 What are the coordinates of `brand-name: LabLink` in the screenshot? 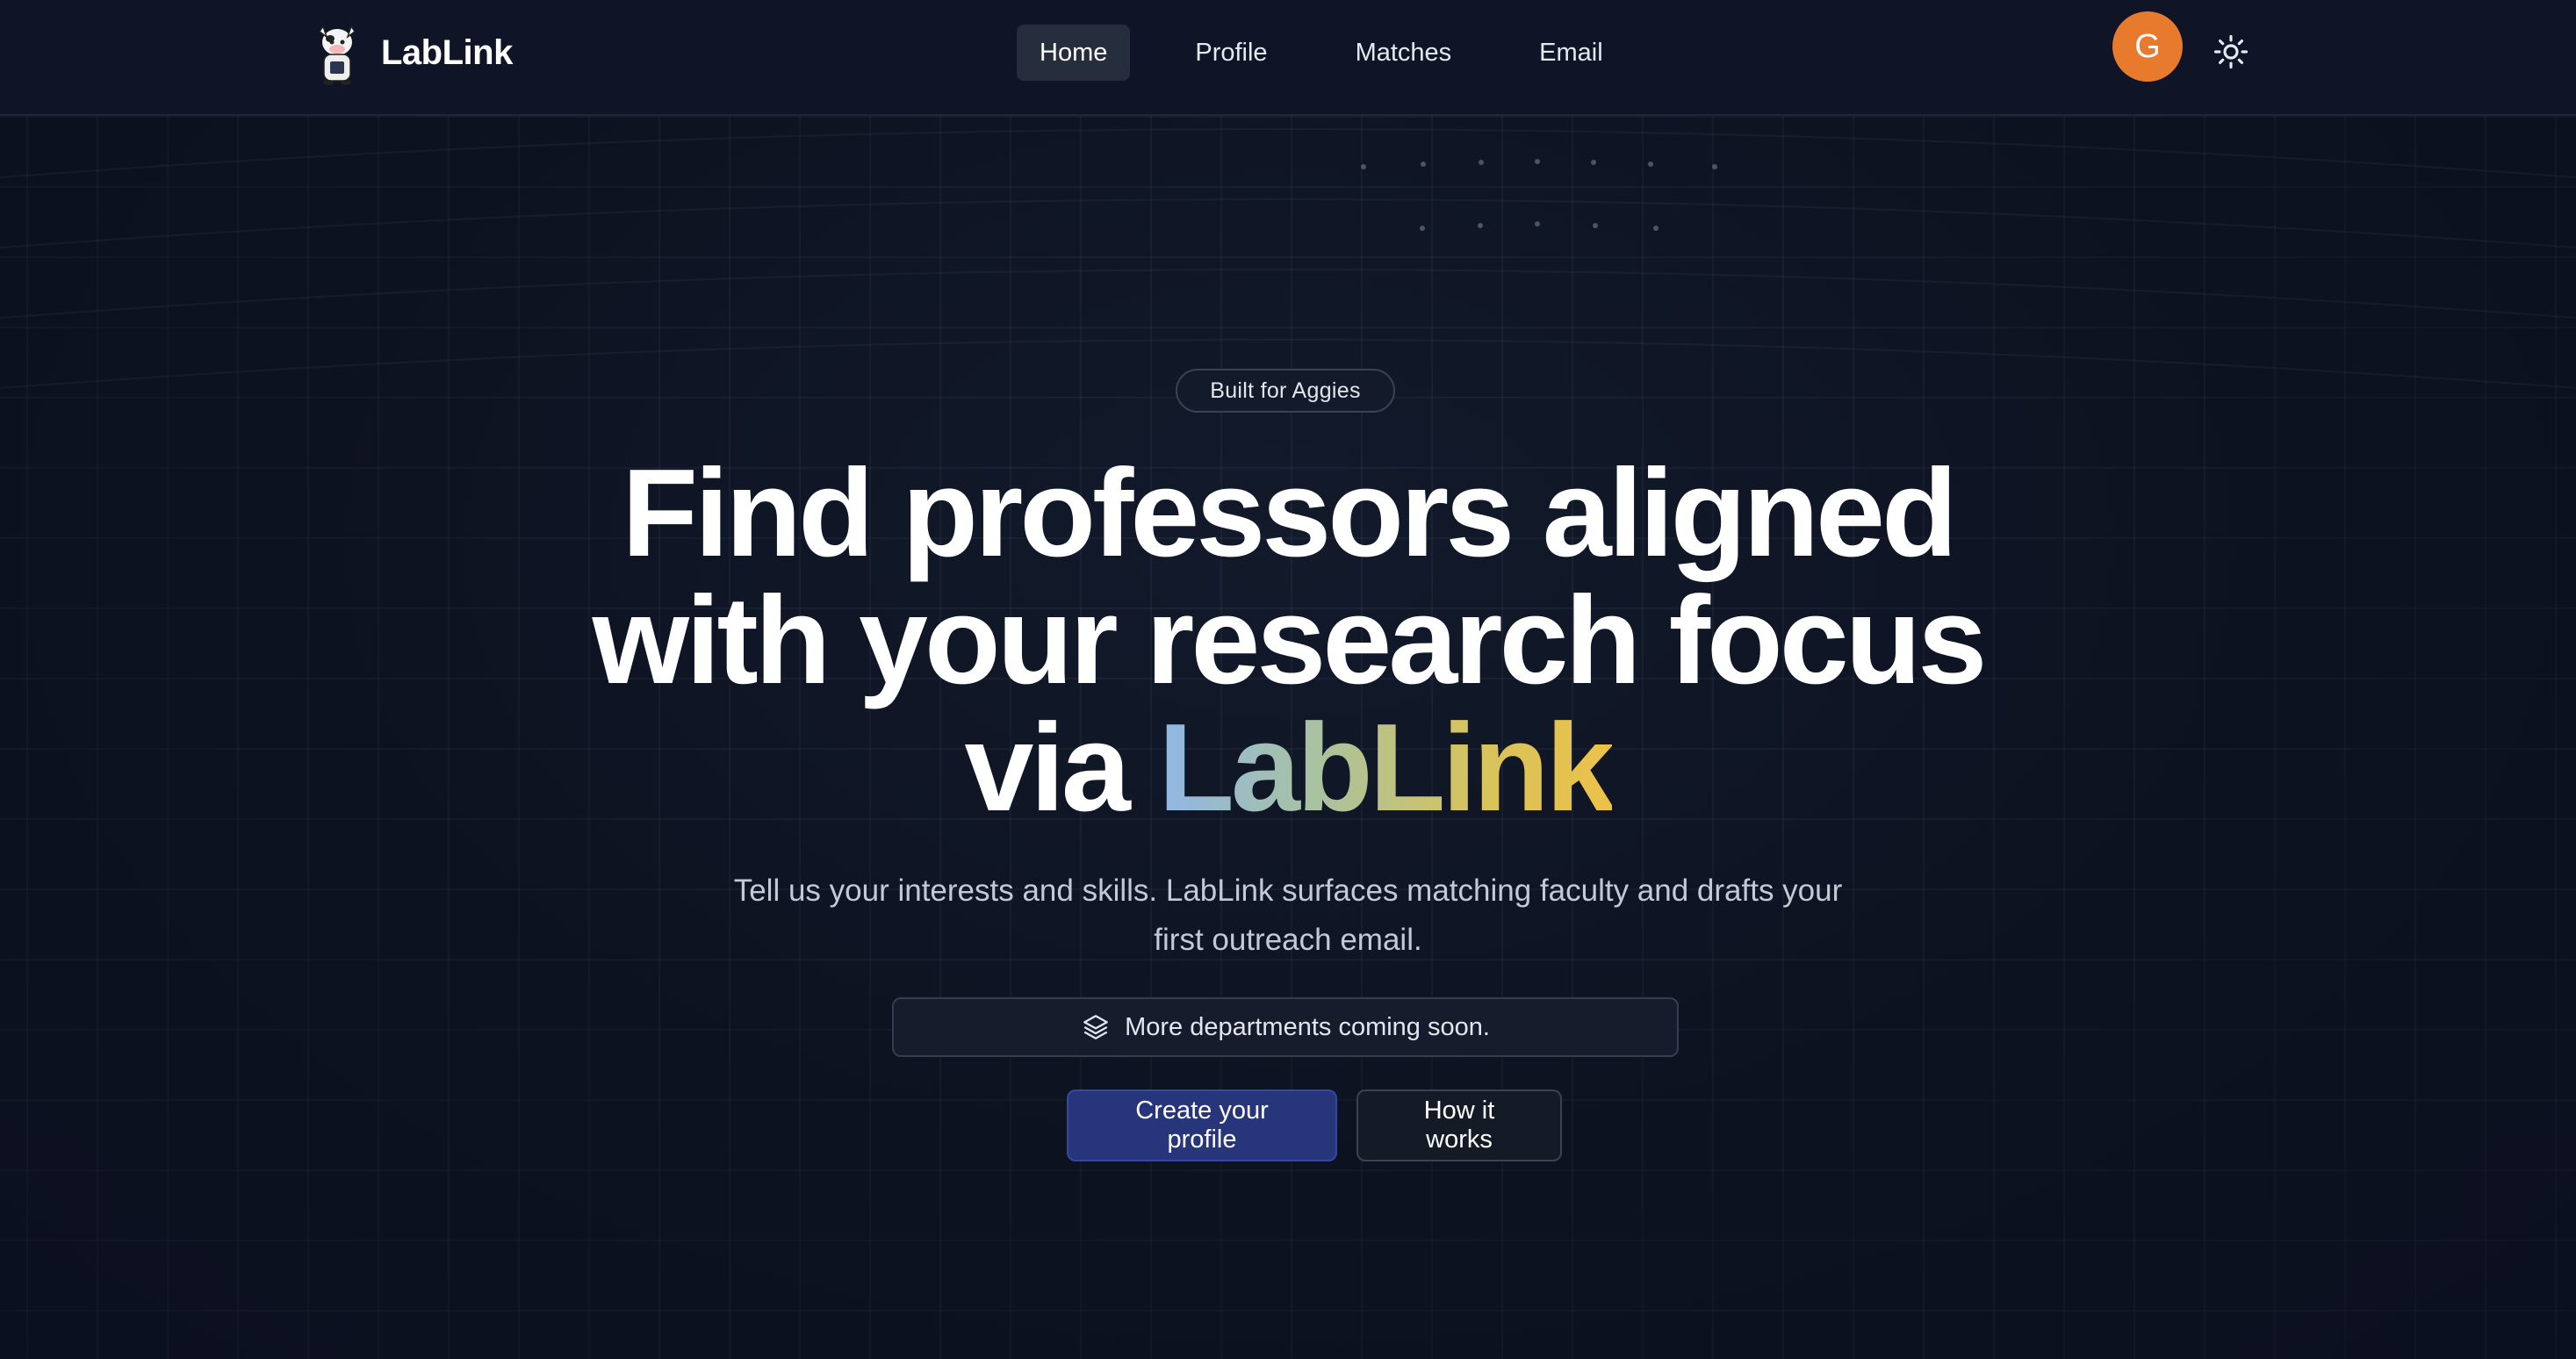 It's located at (447, 52).